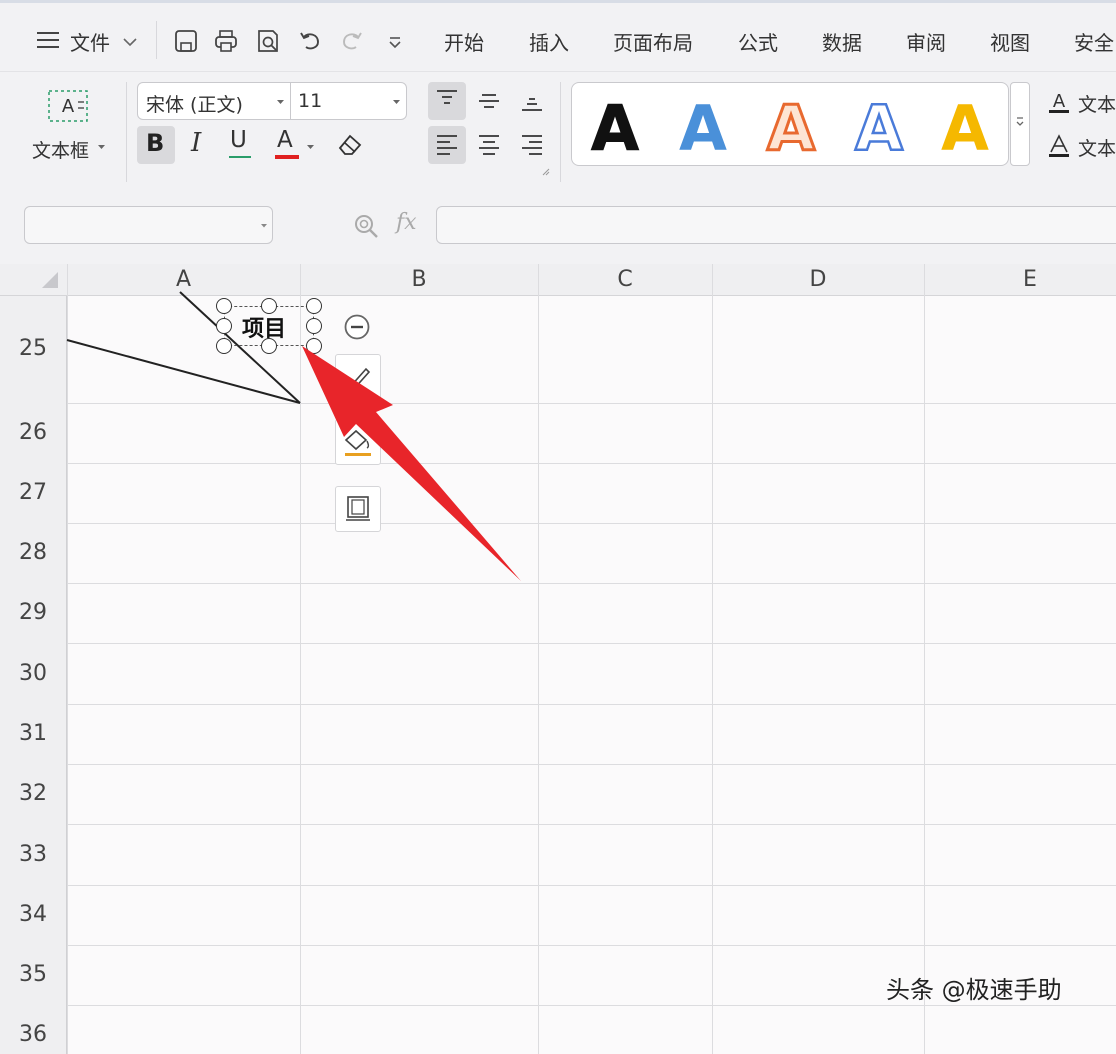 This screenshot has width=1116, height=1054. Describe the element at coordinates (224, 346) in the screenshot. I see `resize-handle-bottom-left` at that location.